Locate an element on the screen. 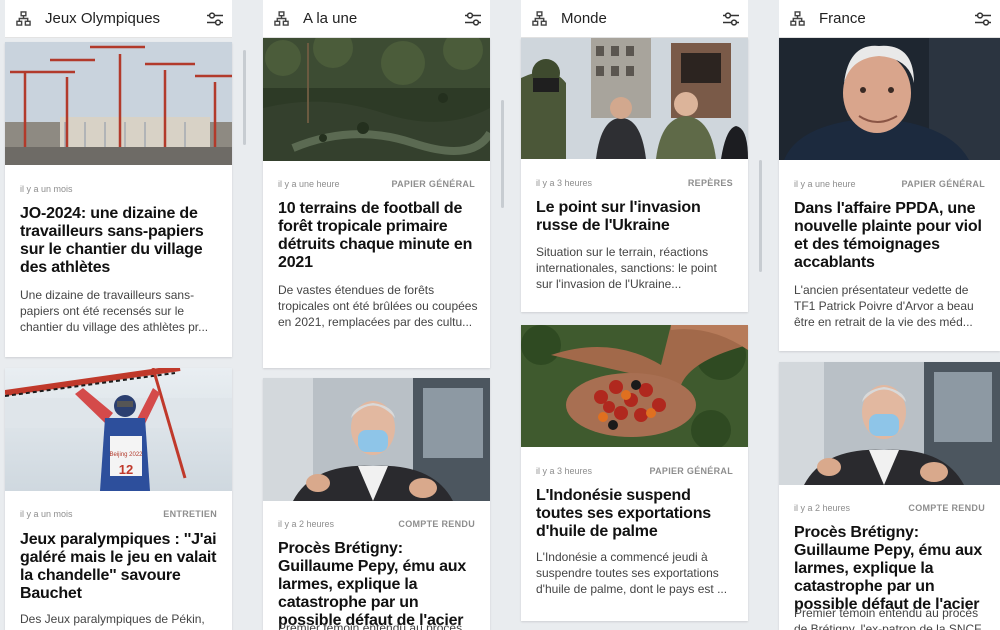  column-header: Jeux Olympiques is located at coordinates (118, 19).